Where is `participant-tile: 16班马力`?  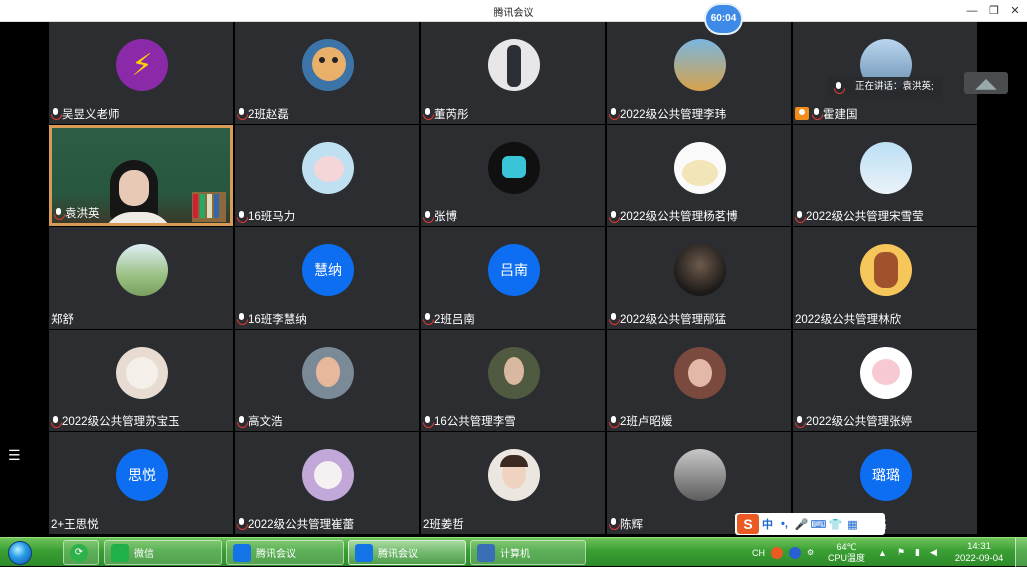 participant-tile: 16班马力 is located at coordinates (327, 175).